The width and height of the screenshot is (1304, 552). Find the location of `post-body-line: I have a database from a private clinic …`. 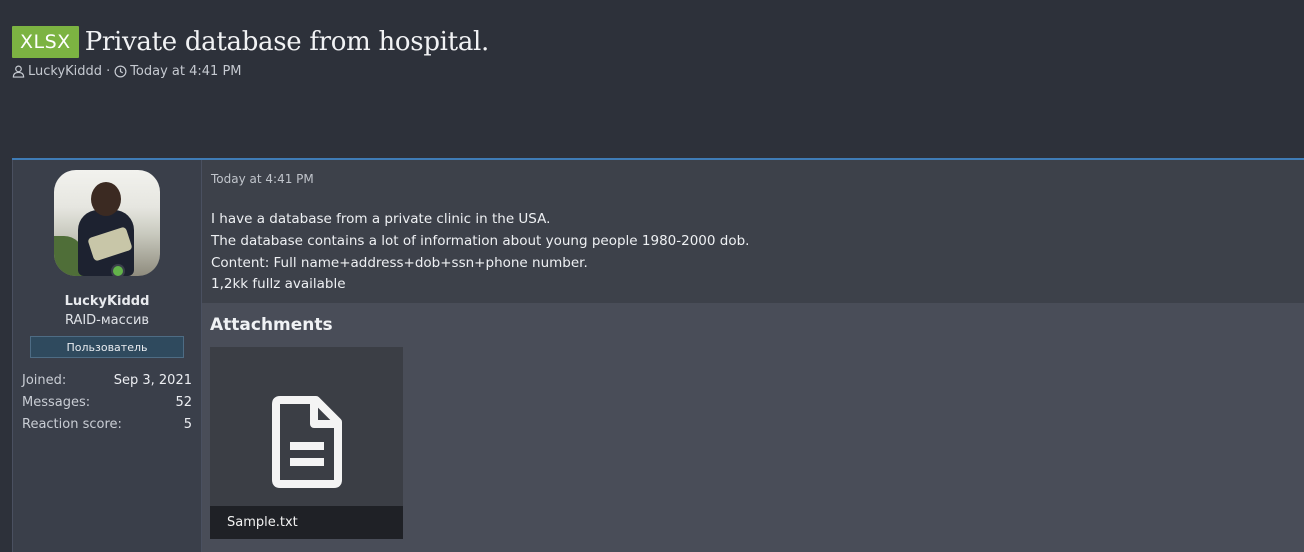

post-body-line: I have a database from a private clinic … is located at coordinates (381, 219).